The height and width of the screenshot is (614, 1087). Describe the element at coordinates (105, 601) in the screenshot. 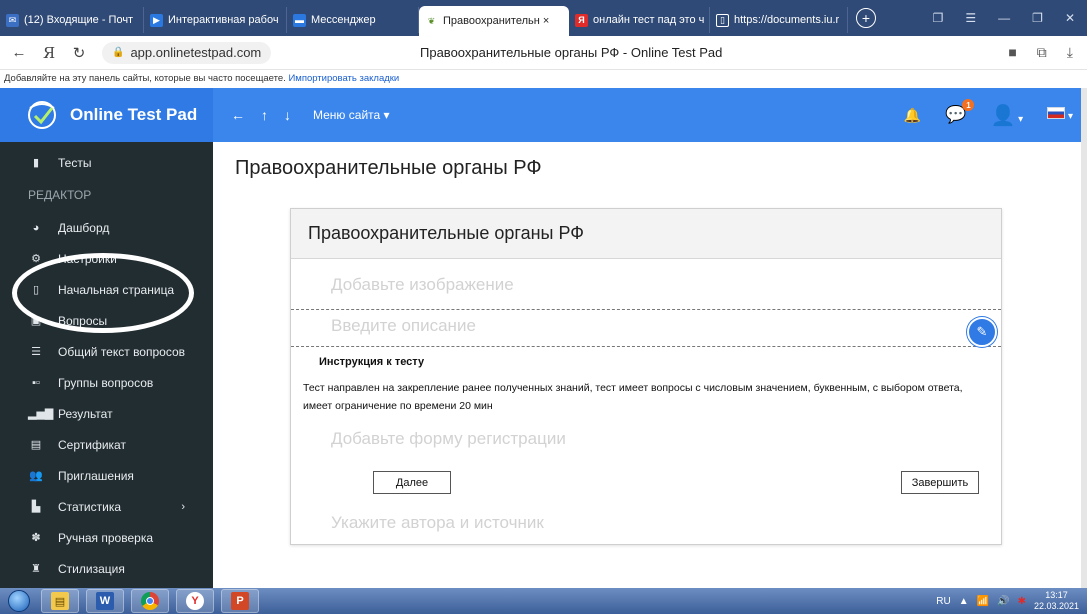

I see `taskbar-word: W` at that location.